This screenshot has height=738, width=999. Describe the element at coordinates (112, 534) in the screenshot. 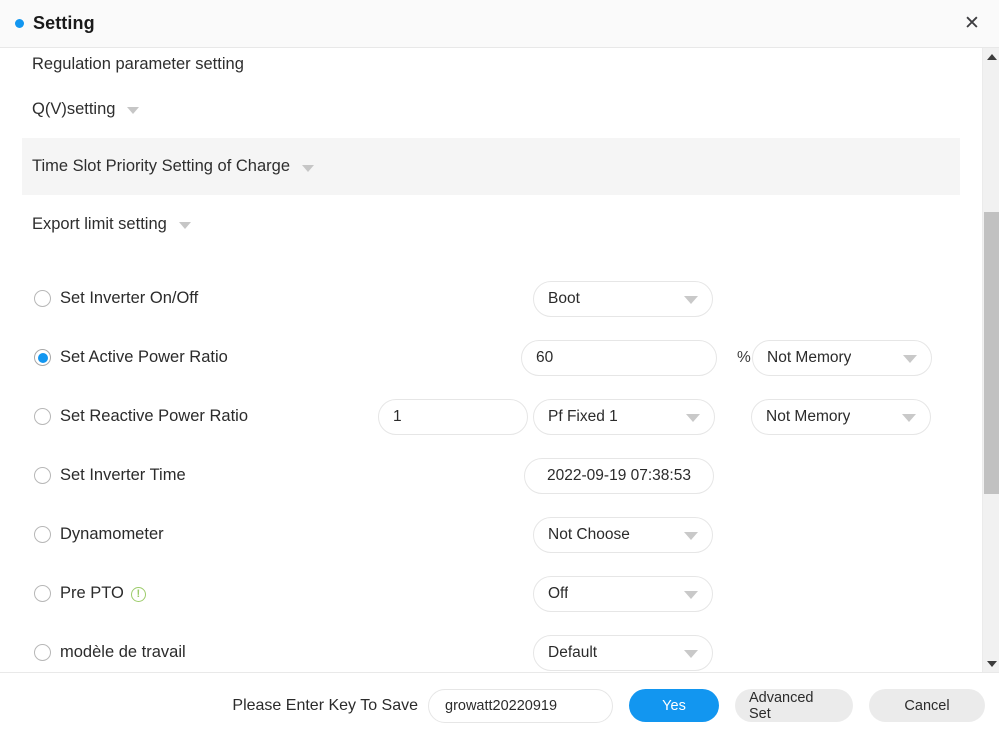

I see `option-label: Dynamometer` at that location.